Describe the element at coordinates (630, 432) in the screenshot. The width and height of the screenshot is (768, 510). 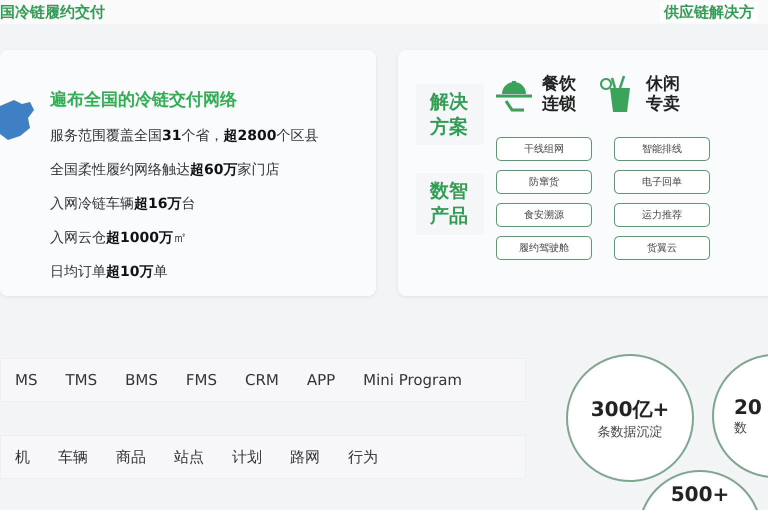
I see `stat-label: 条数据沉淀` at that location.